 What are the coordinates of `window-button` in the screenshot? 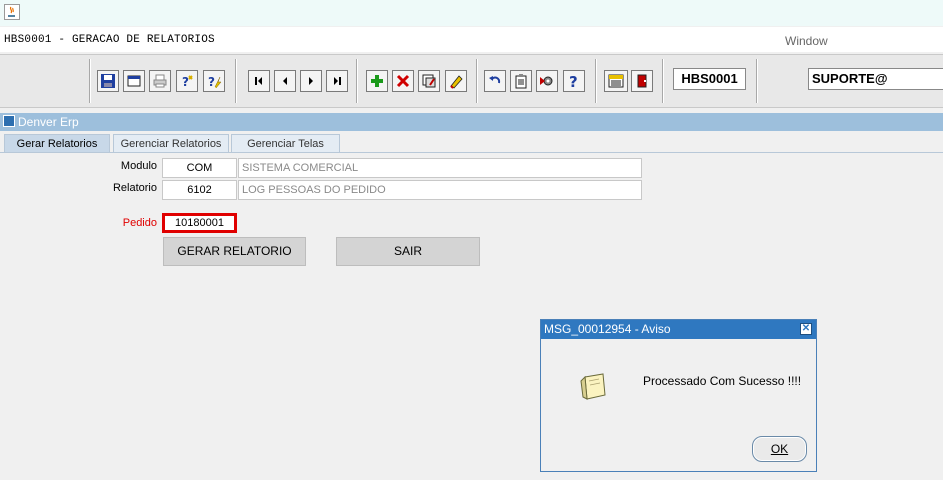 It's located at (134, 81).